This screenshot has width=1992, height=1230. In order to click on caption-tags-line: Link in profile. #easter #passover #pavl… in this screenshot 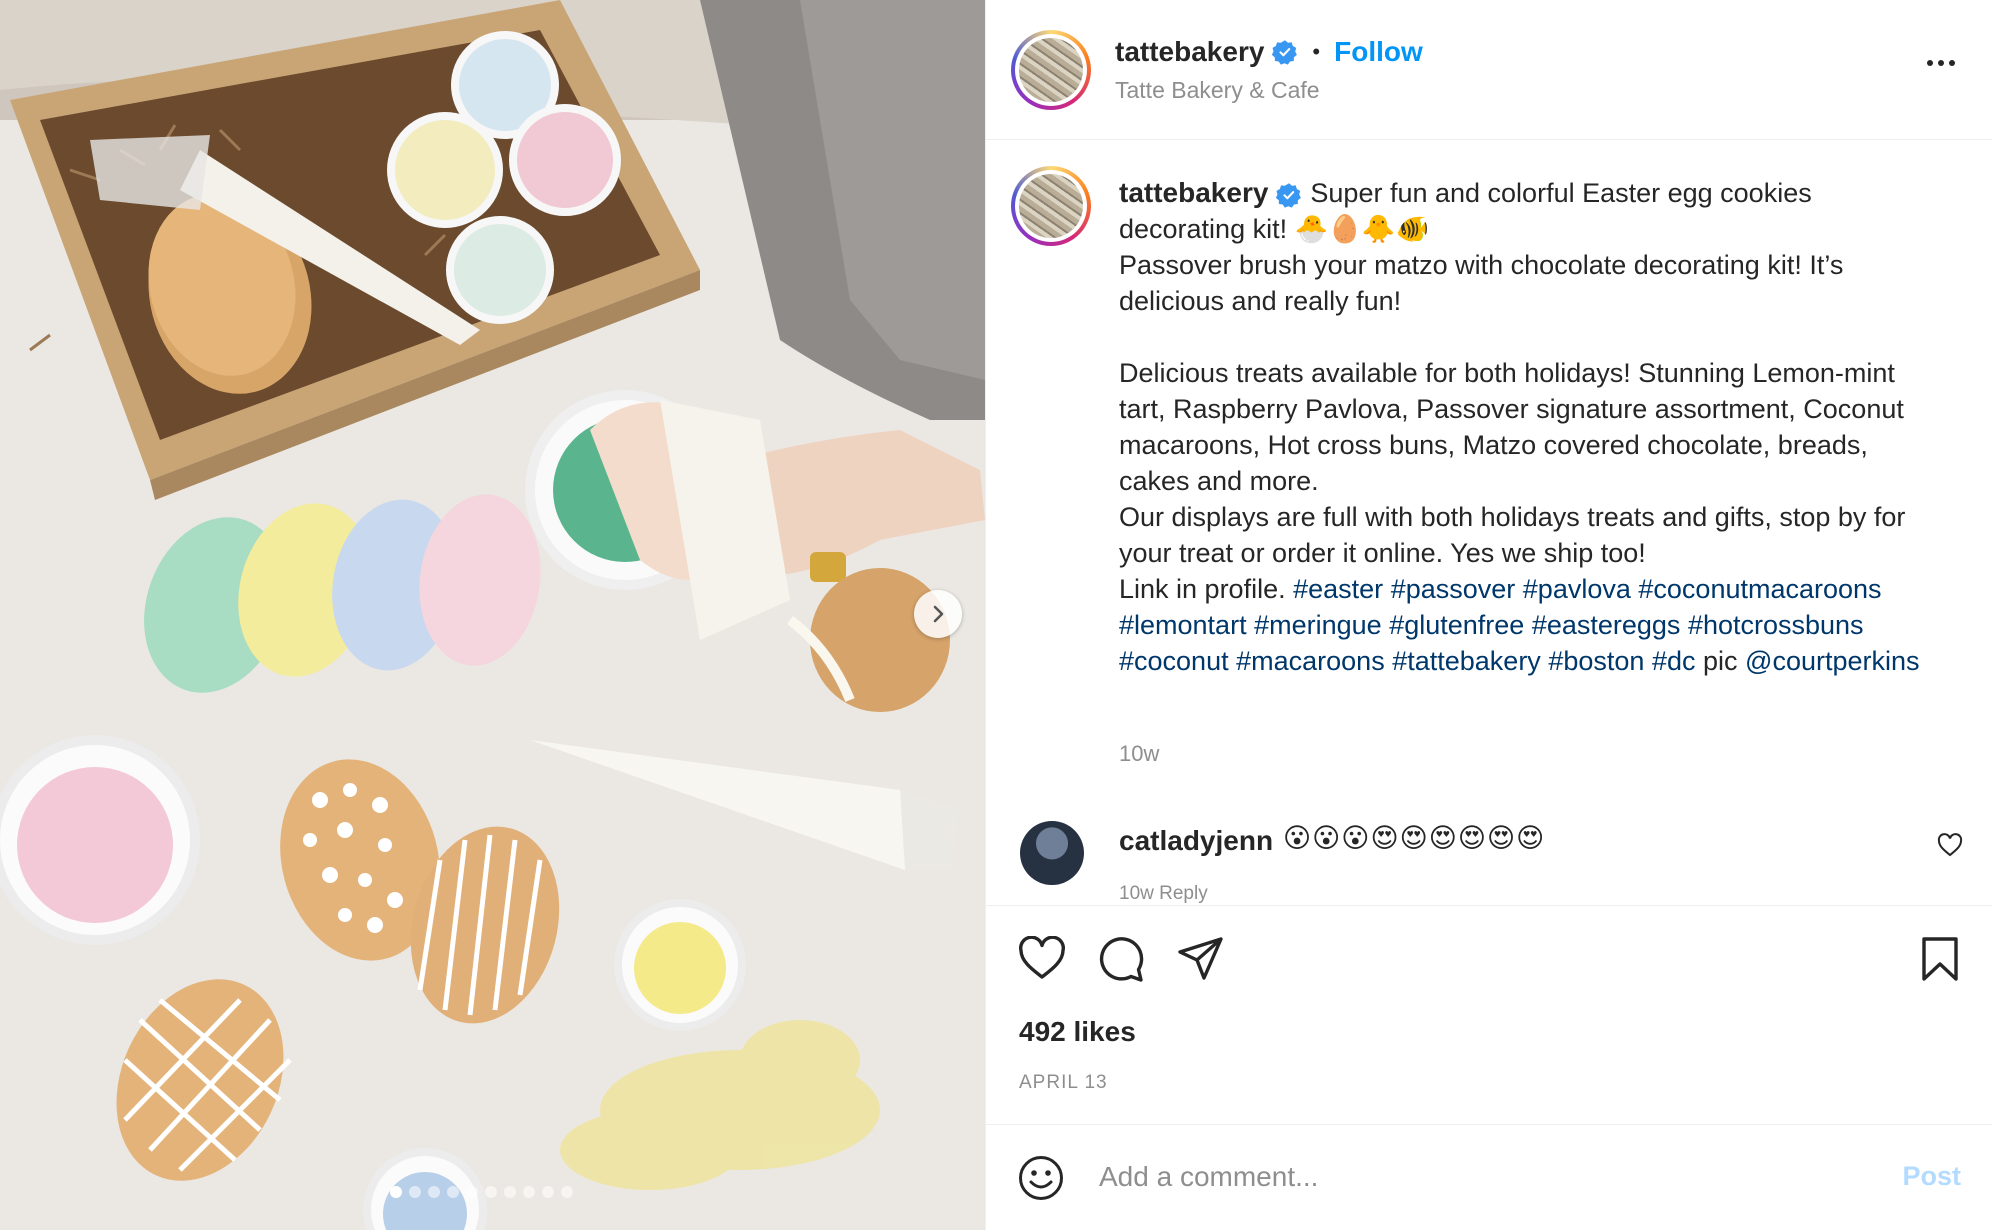, I will do `click(1529, 625)`.